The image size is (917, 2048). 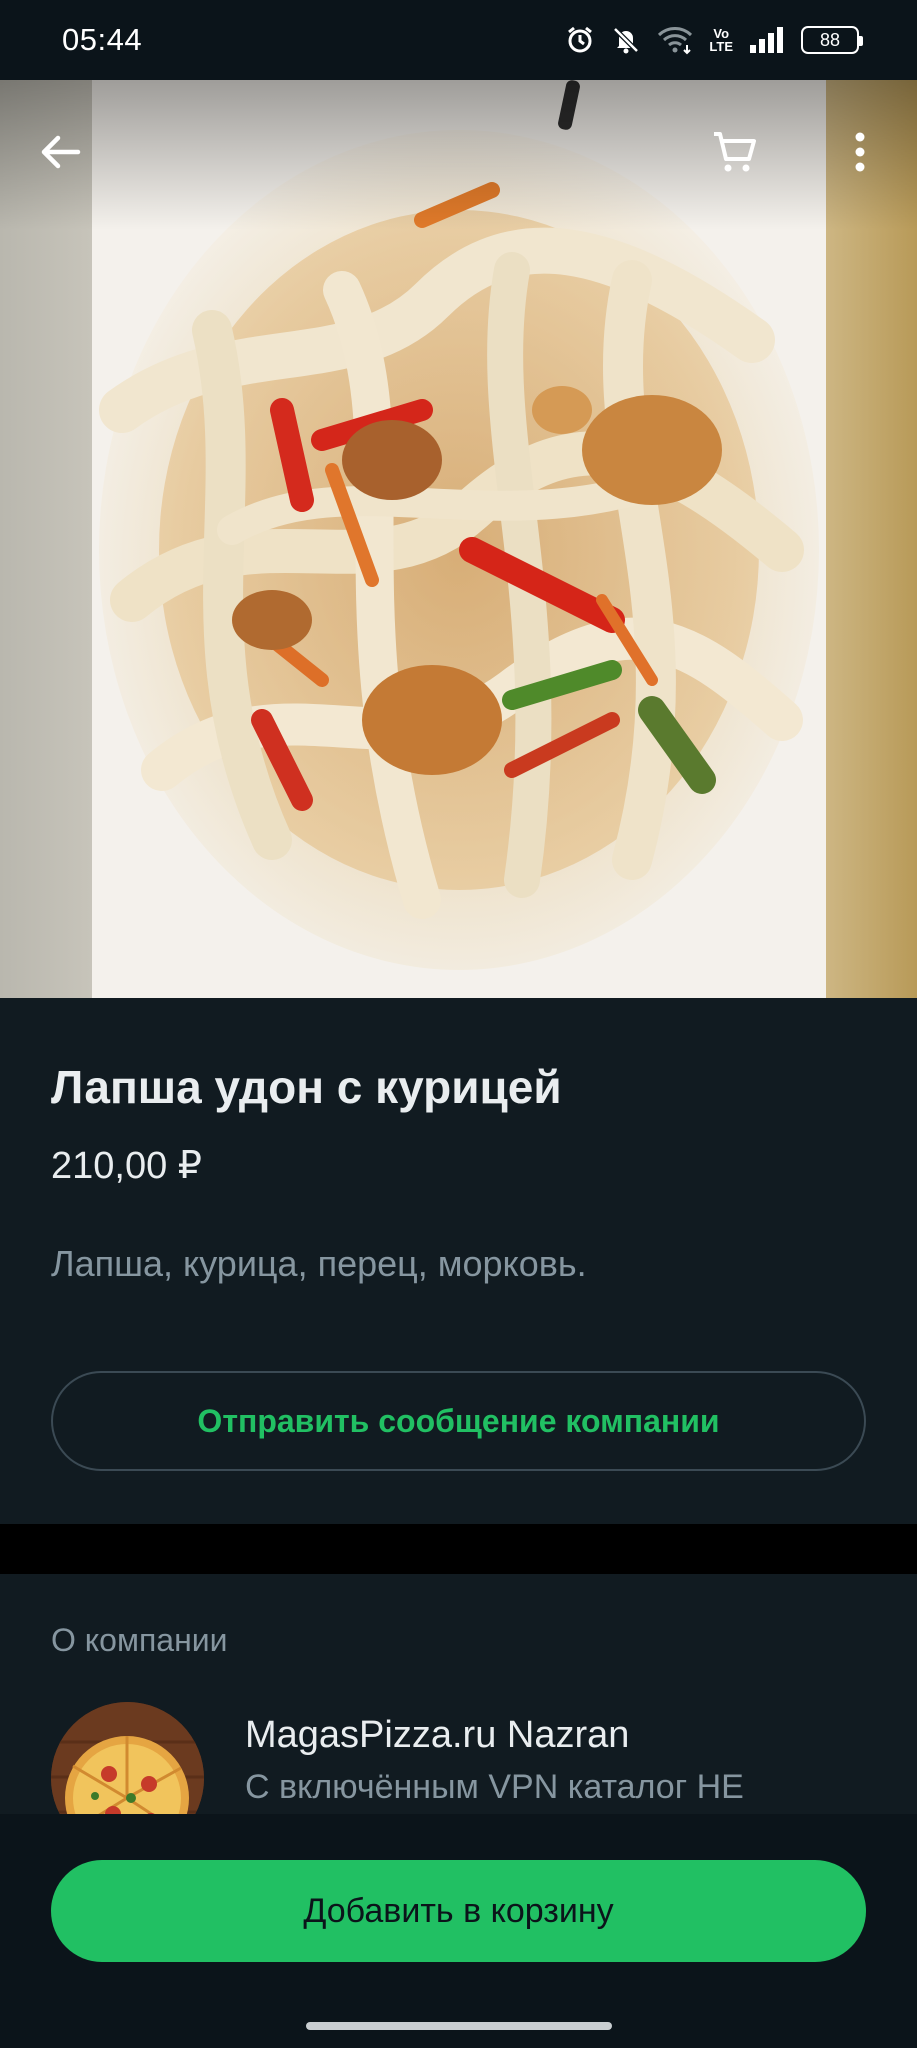 What do you see at coordinates (675, 41) in the screenshot?
I see `wifi-icon` at bounding box center [675, 41].